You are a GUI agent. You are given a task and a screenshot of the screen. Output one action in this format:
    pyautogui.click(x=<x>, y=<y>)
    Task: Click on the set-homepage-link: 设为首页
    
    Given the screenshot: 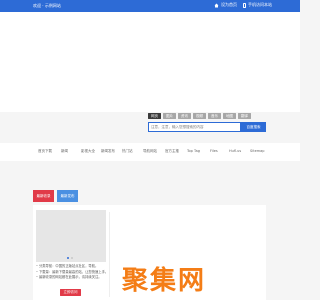 What is the action you would take?
    pyautogui.click(x=225, y=5)
    